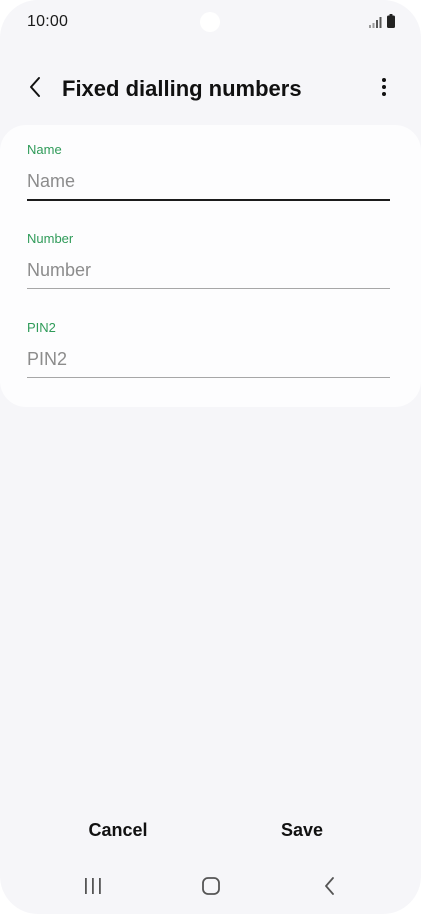 This screenshot has width=421, height=914. I want to click on status-bar: 10:00, so click(210, 23).